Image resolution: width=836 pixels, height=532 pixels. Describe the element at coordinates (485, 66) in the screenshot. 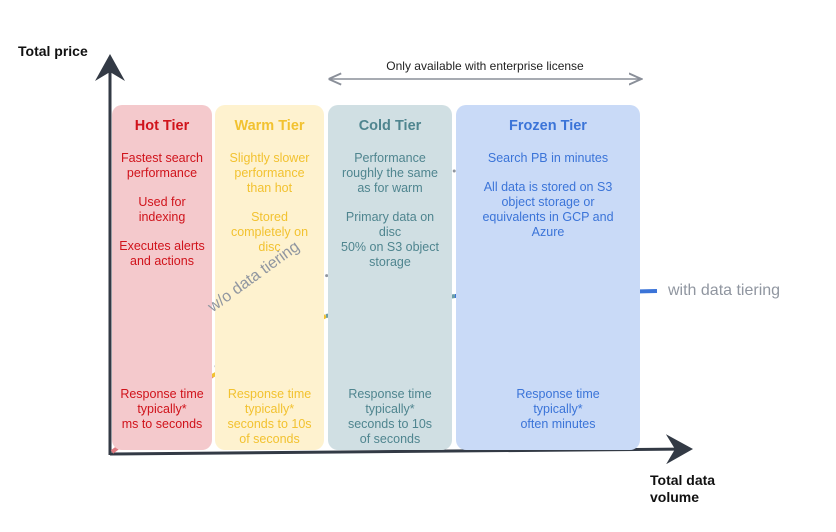

I see `enterprise-note: Only available with enterprise license` at that location.